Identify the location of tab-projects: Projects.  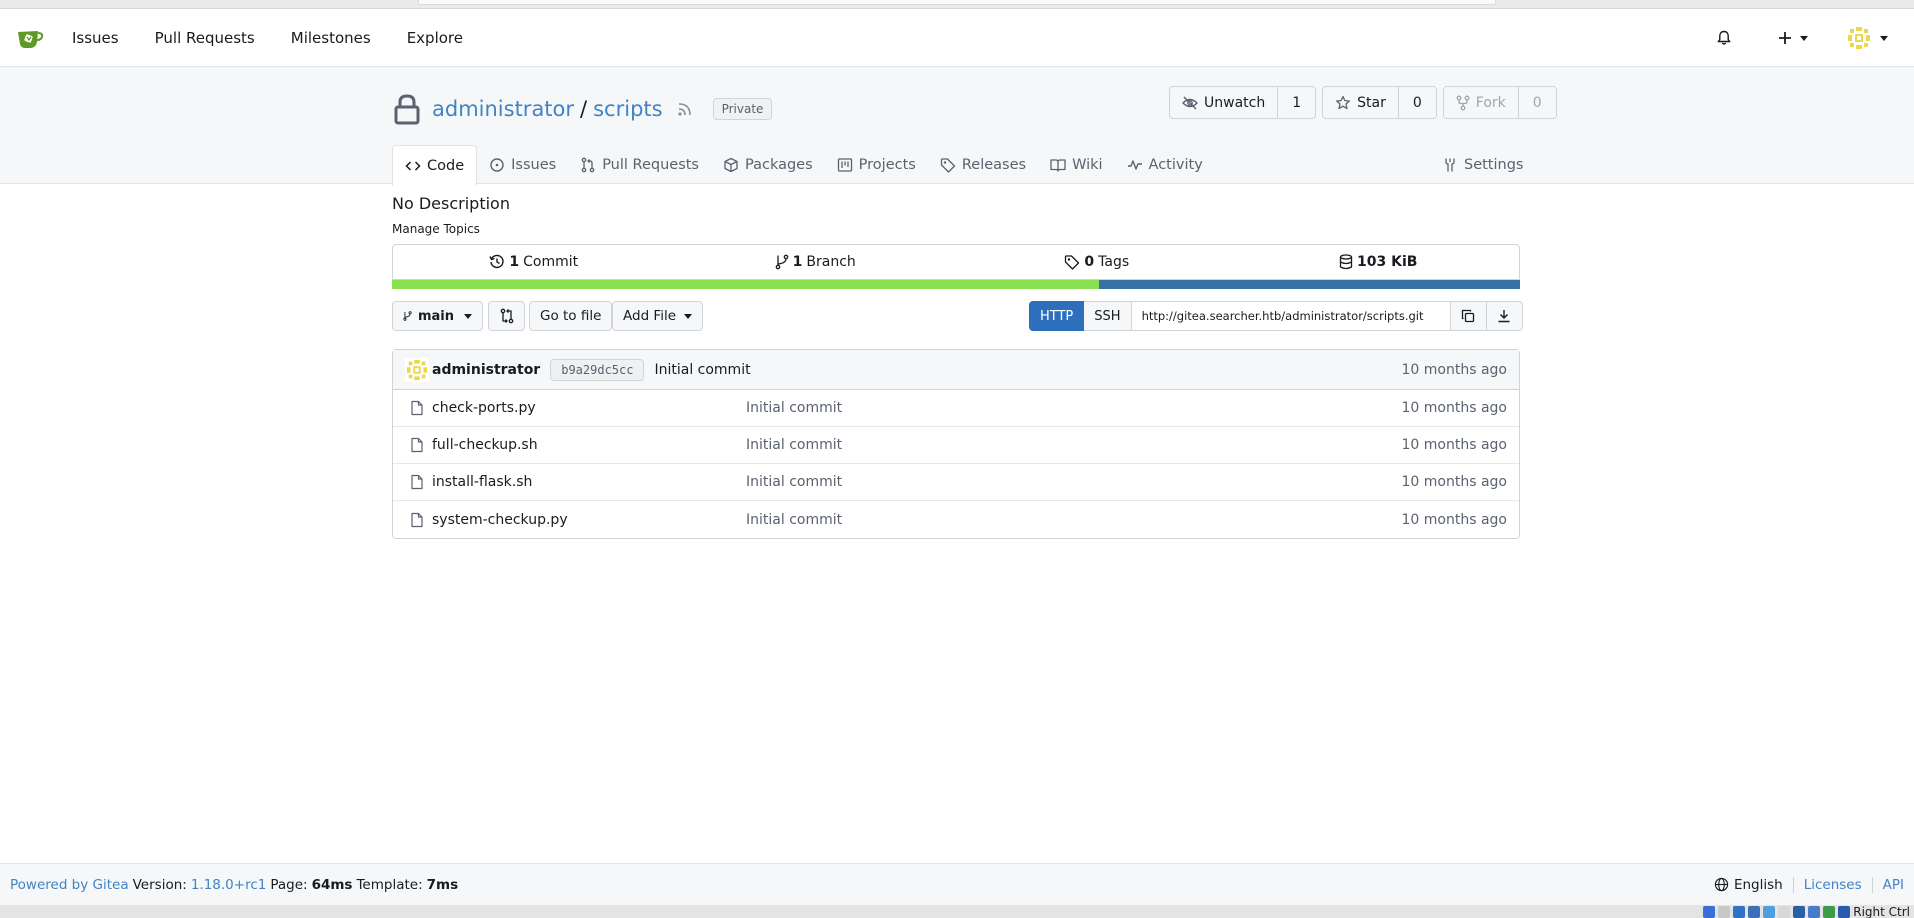
(876, 165).